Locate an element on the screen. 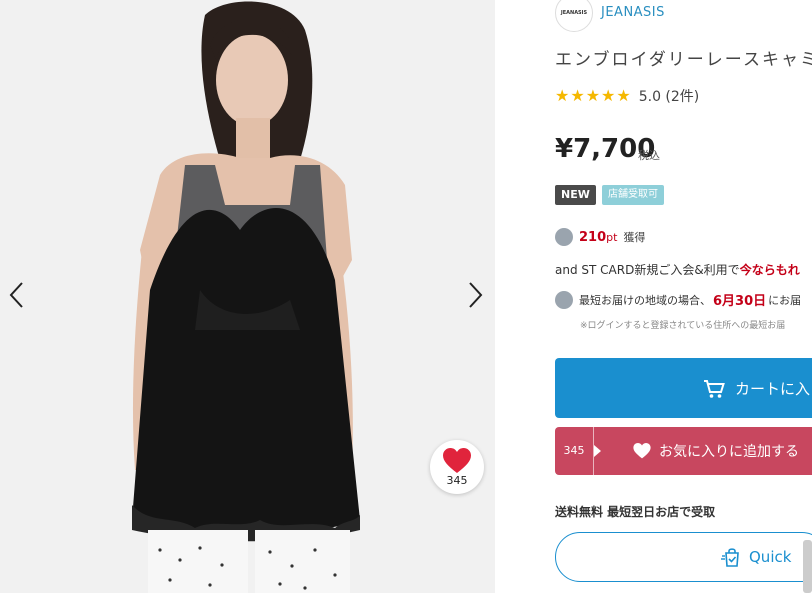 The width and height of the screenshot is (812, 593). new-badge: NEW is located at coordinates (575, 195).